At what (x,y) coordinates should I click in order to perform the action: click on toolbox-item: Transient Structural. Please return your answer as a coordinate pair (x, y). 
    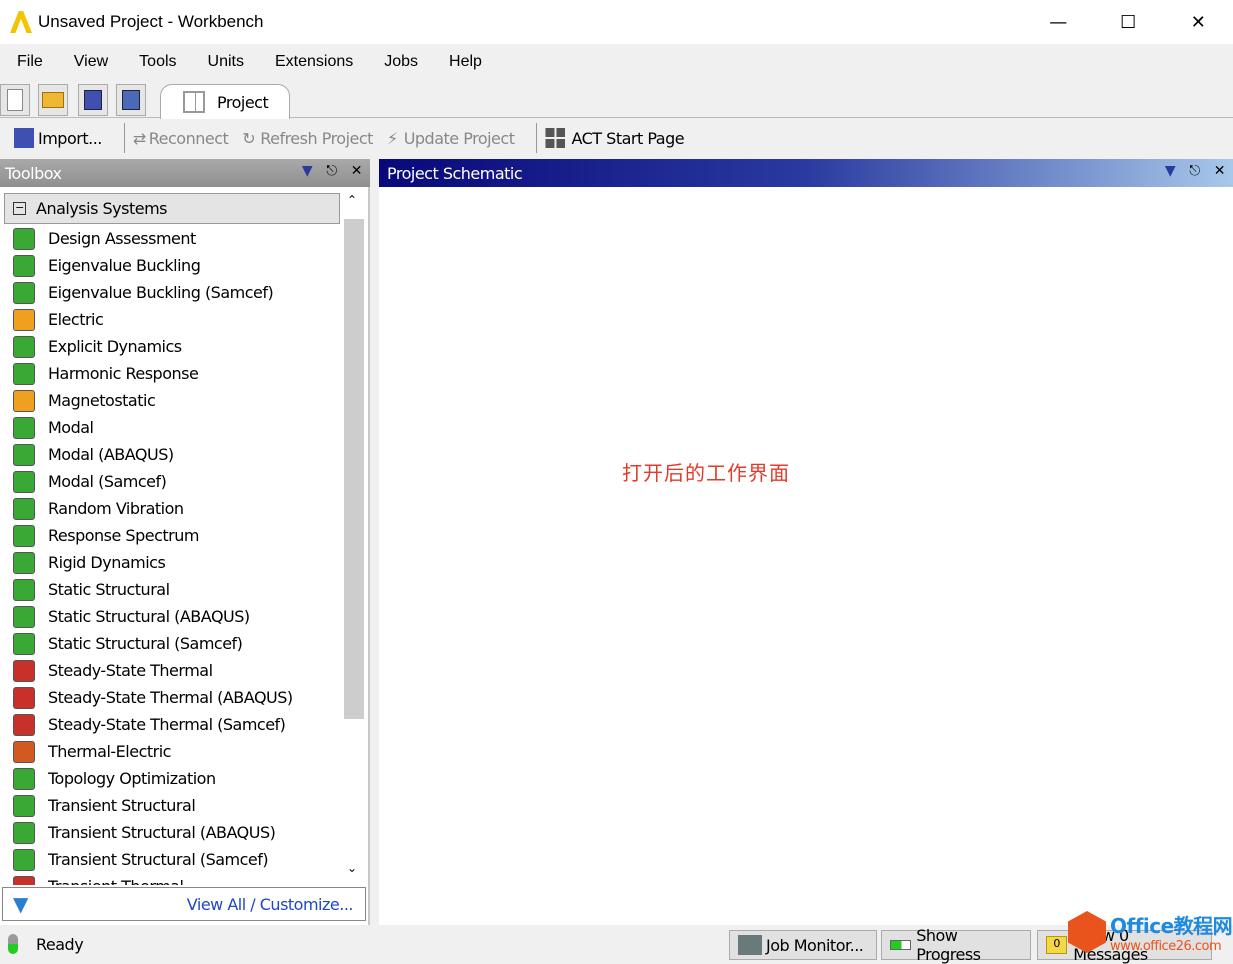
    Looking at the image, I should click on (171, 805).